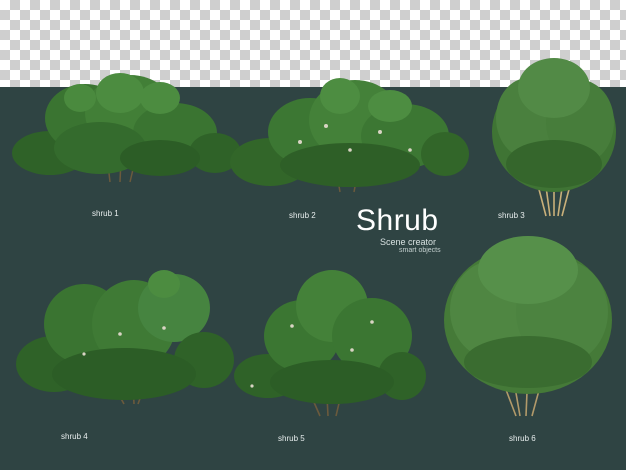  I want to click on shrub-5-label: shrub 5, so click(291, 438).